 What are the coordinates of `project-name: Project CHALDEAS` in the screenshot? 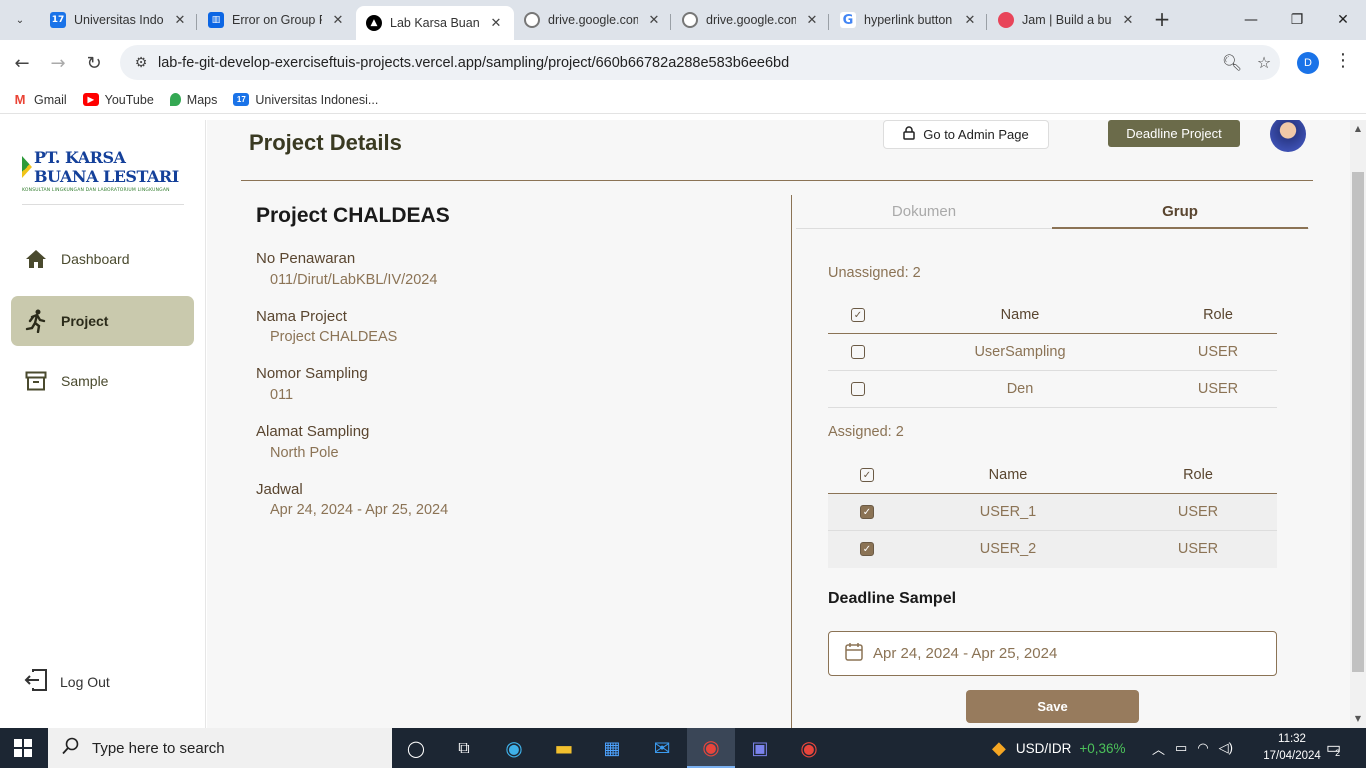 It's located at (353, 215).